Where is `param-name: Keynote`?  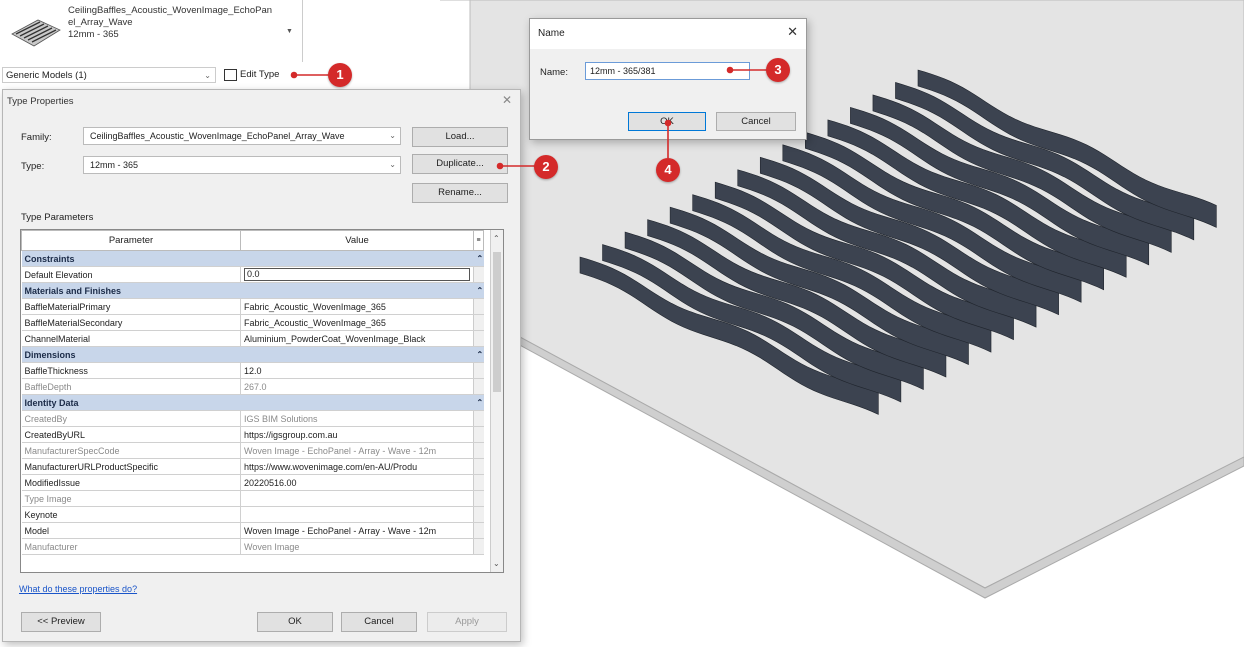 param-name: Keynote is located at coordinates (131, 514).